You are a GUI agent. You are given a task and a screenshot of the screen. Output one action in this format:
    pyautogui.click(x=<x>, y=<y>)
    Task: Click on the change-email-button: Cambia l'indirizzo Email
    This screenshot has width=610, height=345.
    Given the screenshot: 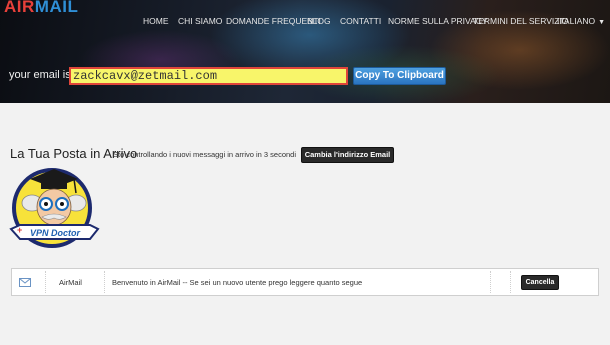 What is the action you would take?
    pyautogui.click(x=347, y=155)
    